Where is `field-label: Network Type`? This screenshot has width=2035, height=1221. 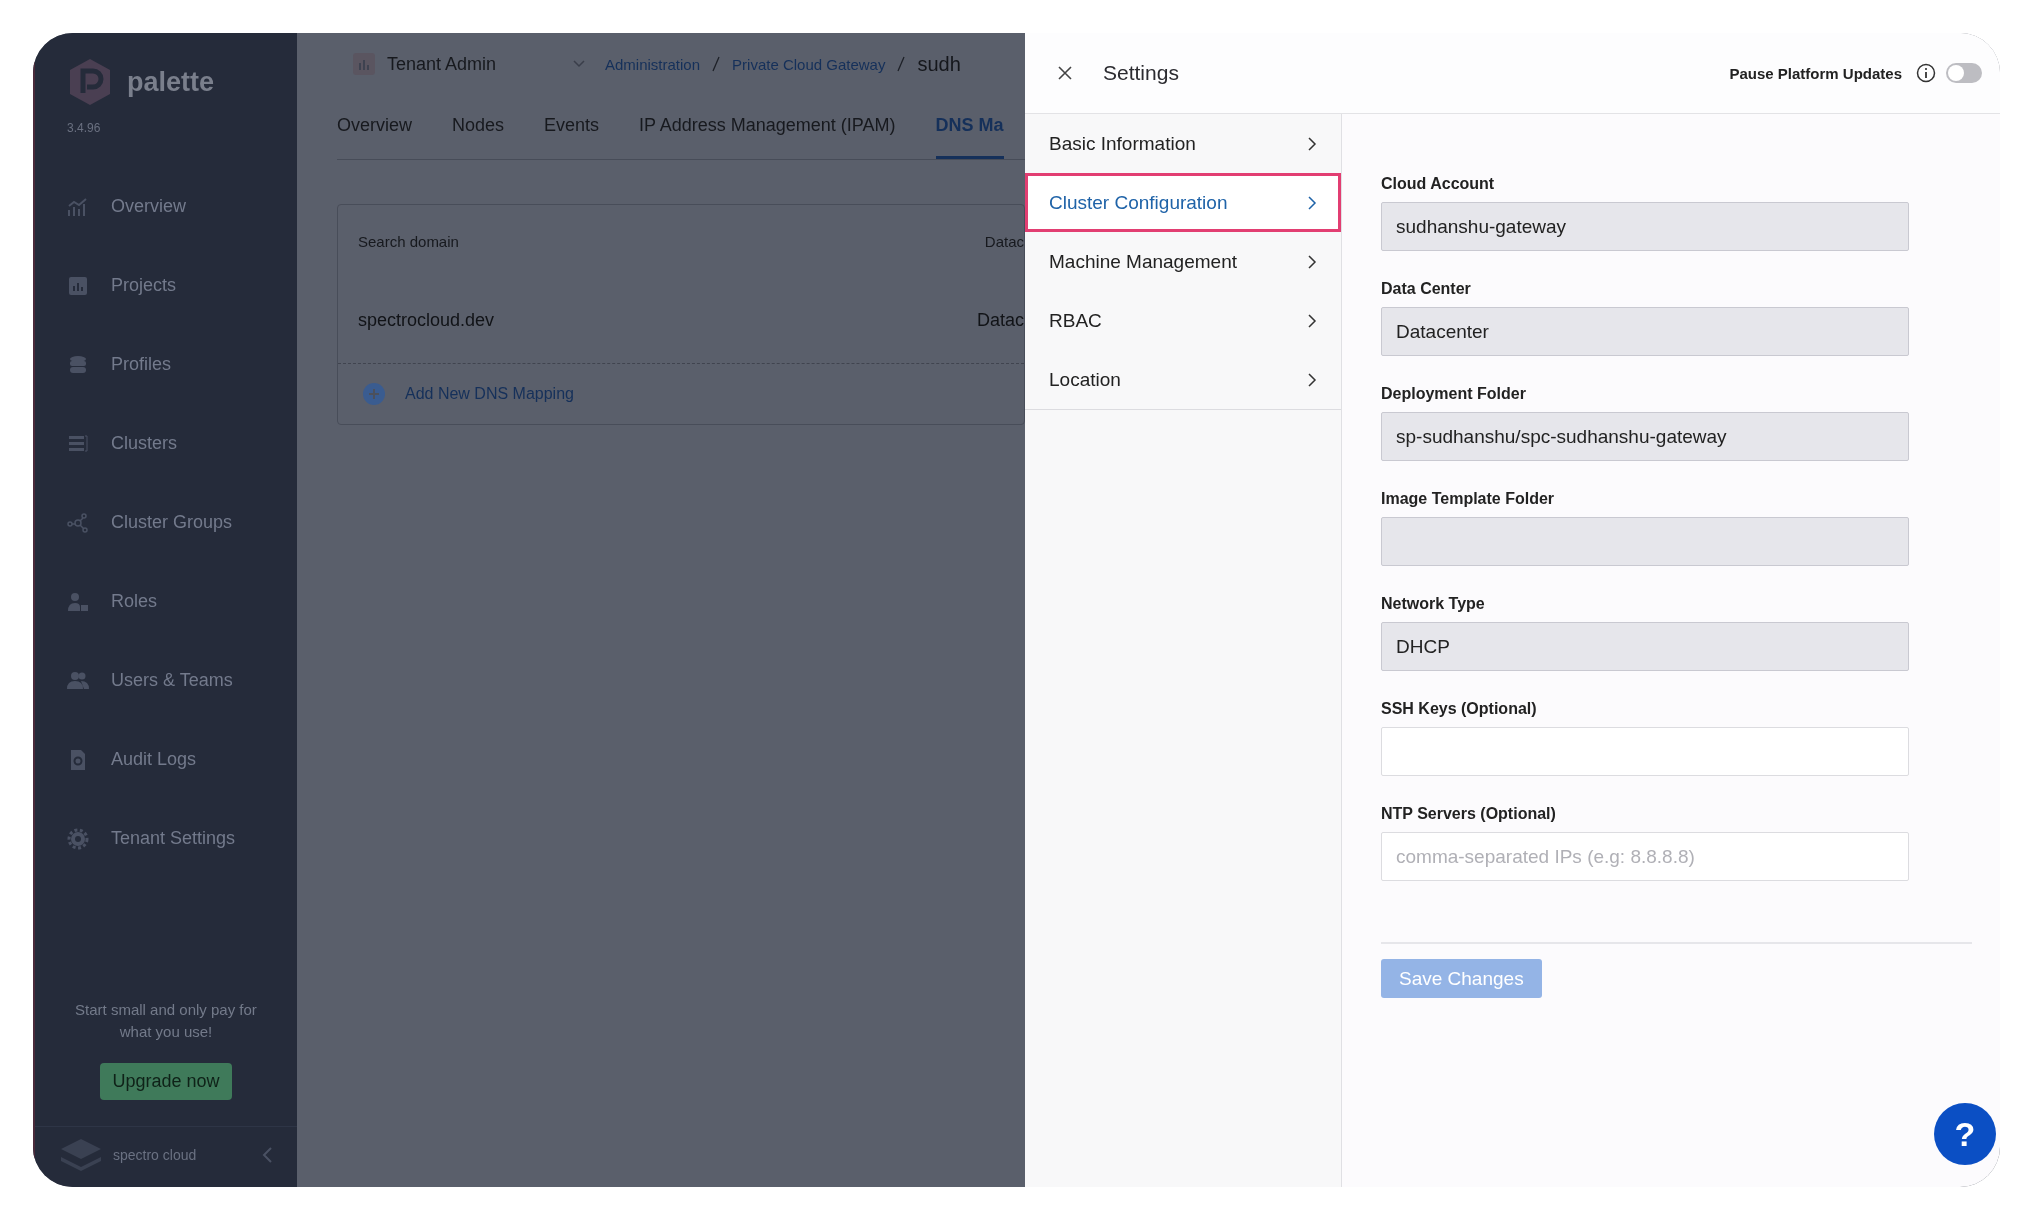 field-label: Network Type is located at coordinates (1433, 604).